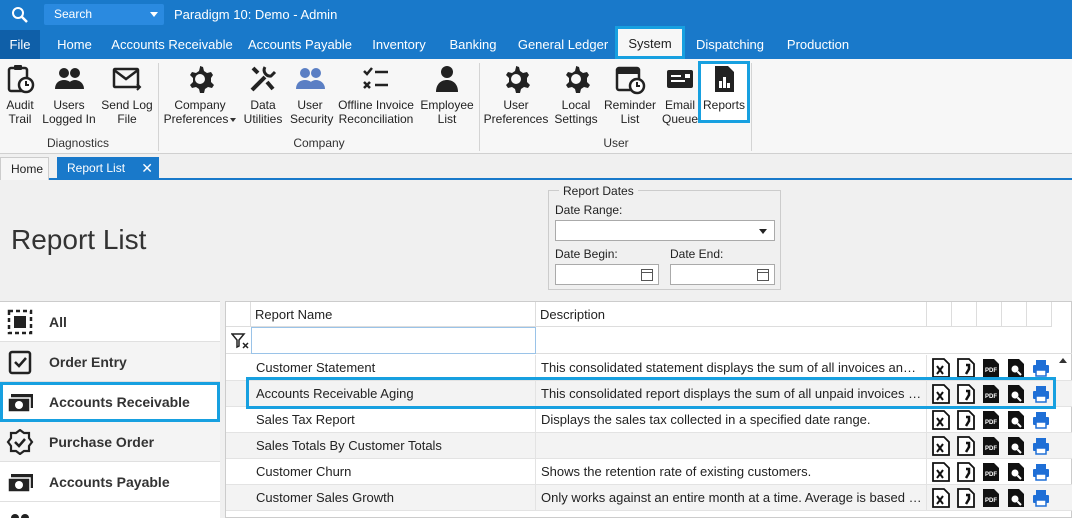 The image size is (1072, 518). I want to click on date-range-select, so click(665, 230).